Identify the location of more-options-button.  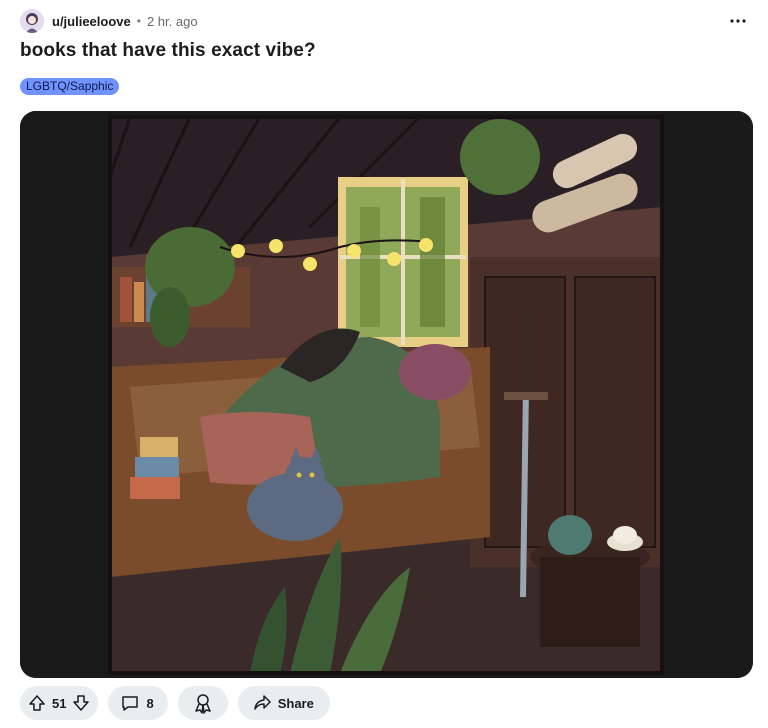
(738, 21).